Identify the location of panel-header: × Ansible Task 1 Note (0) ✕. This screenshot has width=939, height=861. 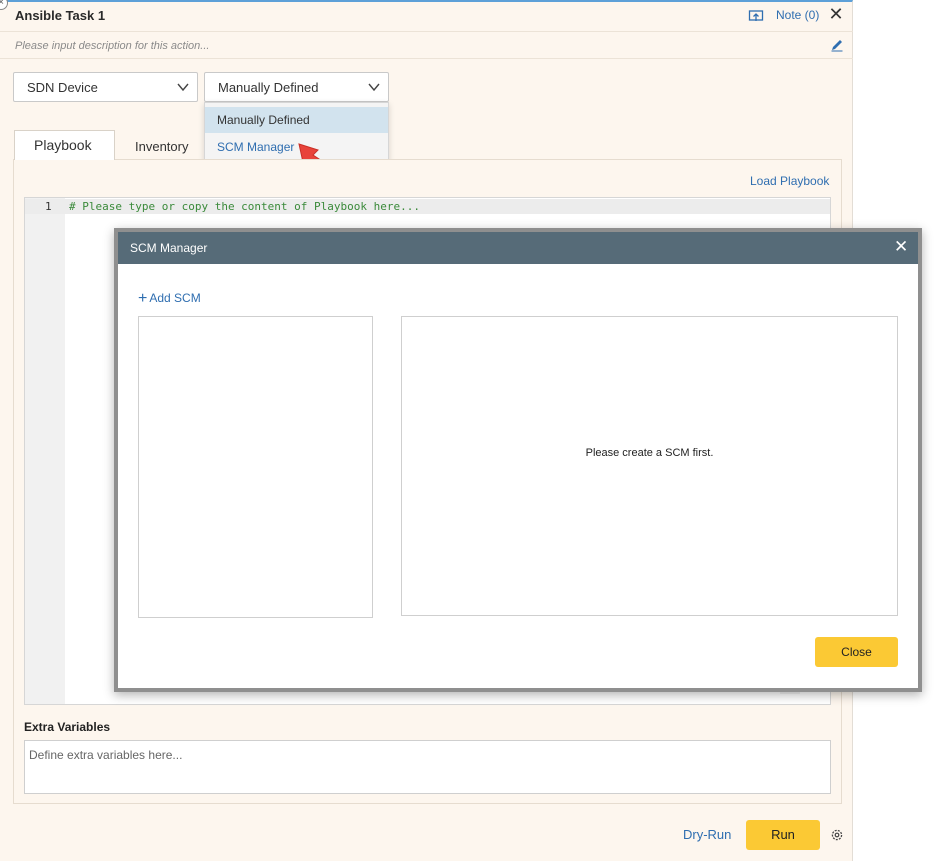
(426, 16).